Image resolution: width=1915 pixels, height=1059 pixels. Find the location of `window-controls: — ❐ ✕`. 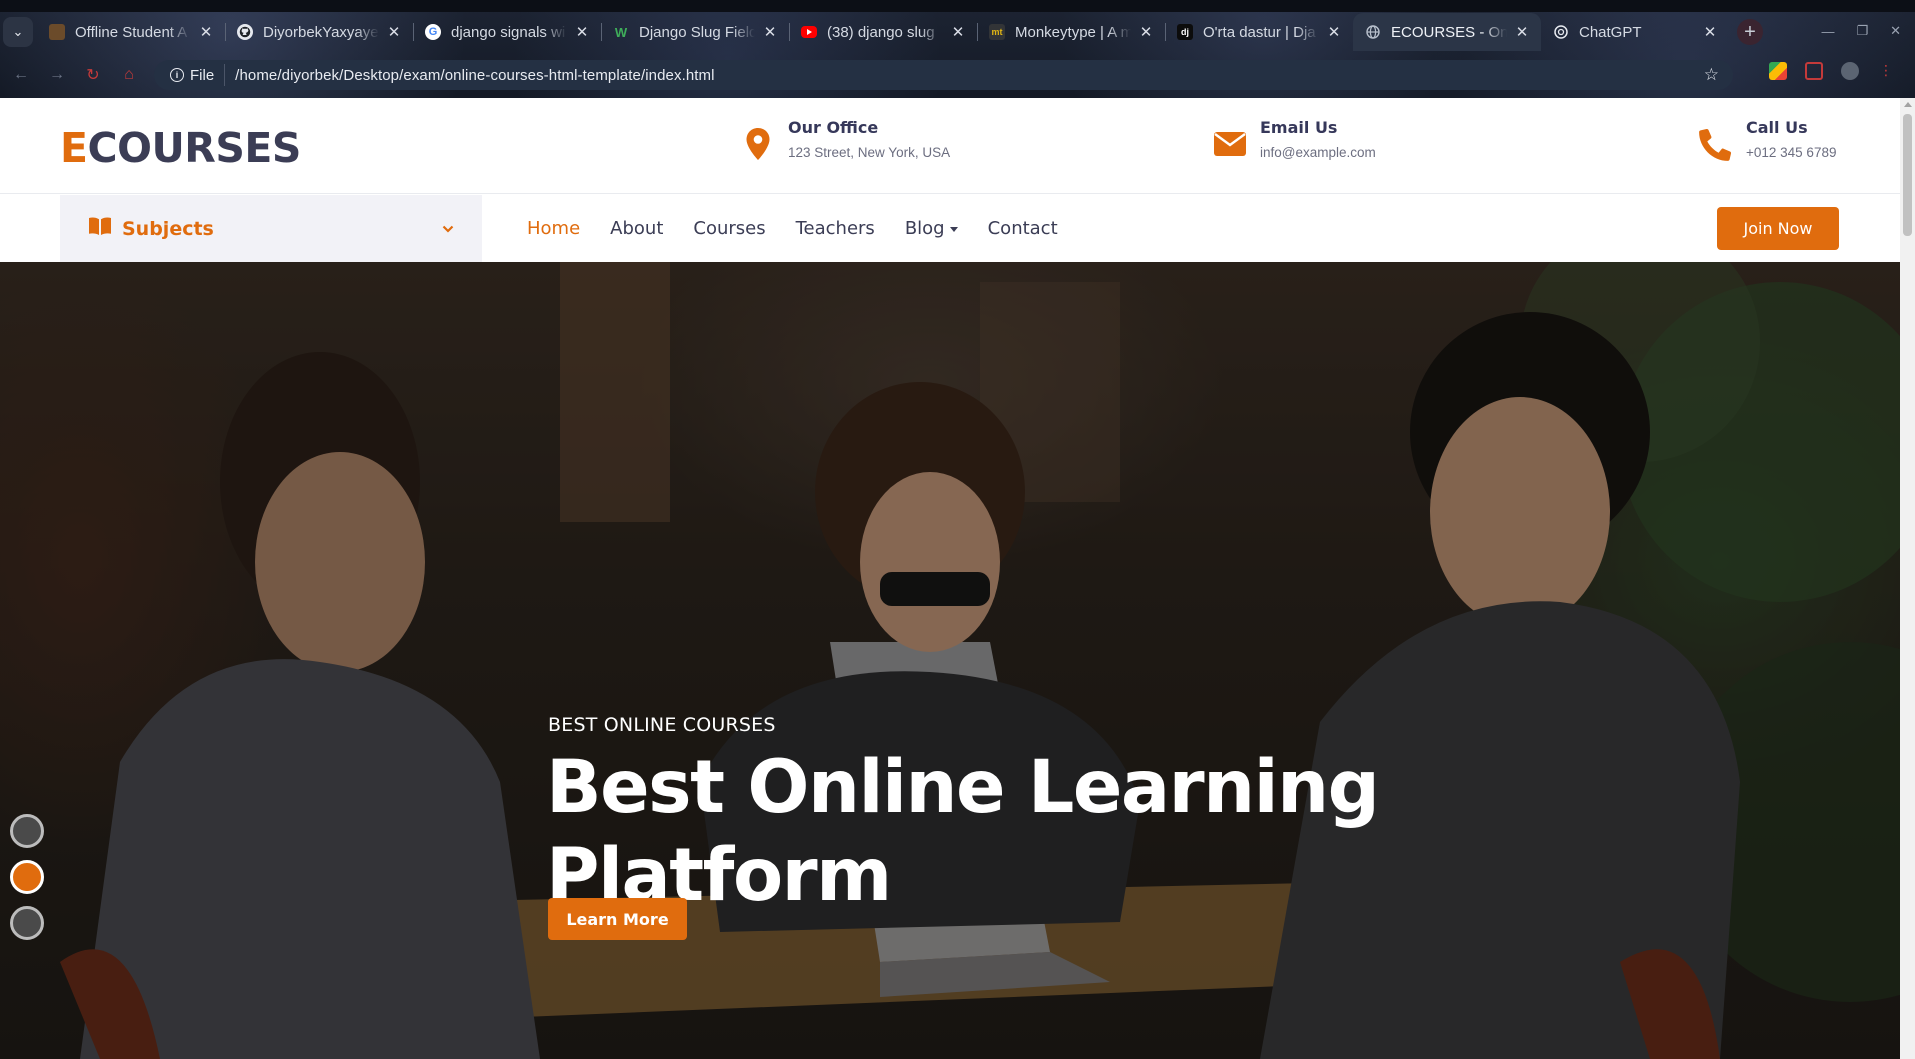

window-controls: — ❐ ✕ is located at coordinates (1861, 31).